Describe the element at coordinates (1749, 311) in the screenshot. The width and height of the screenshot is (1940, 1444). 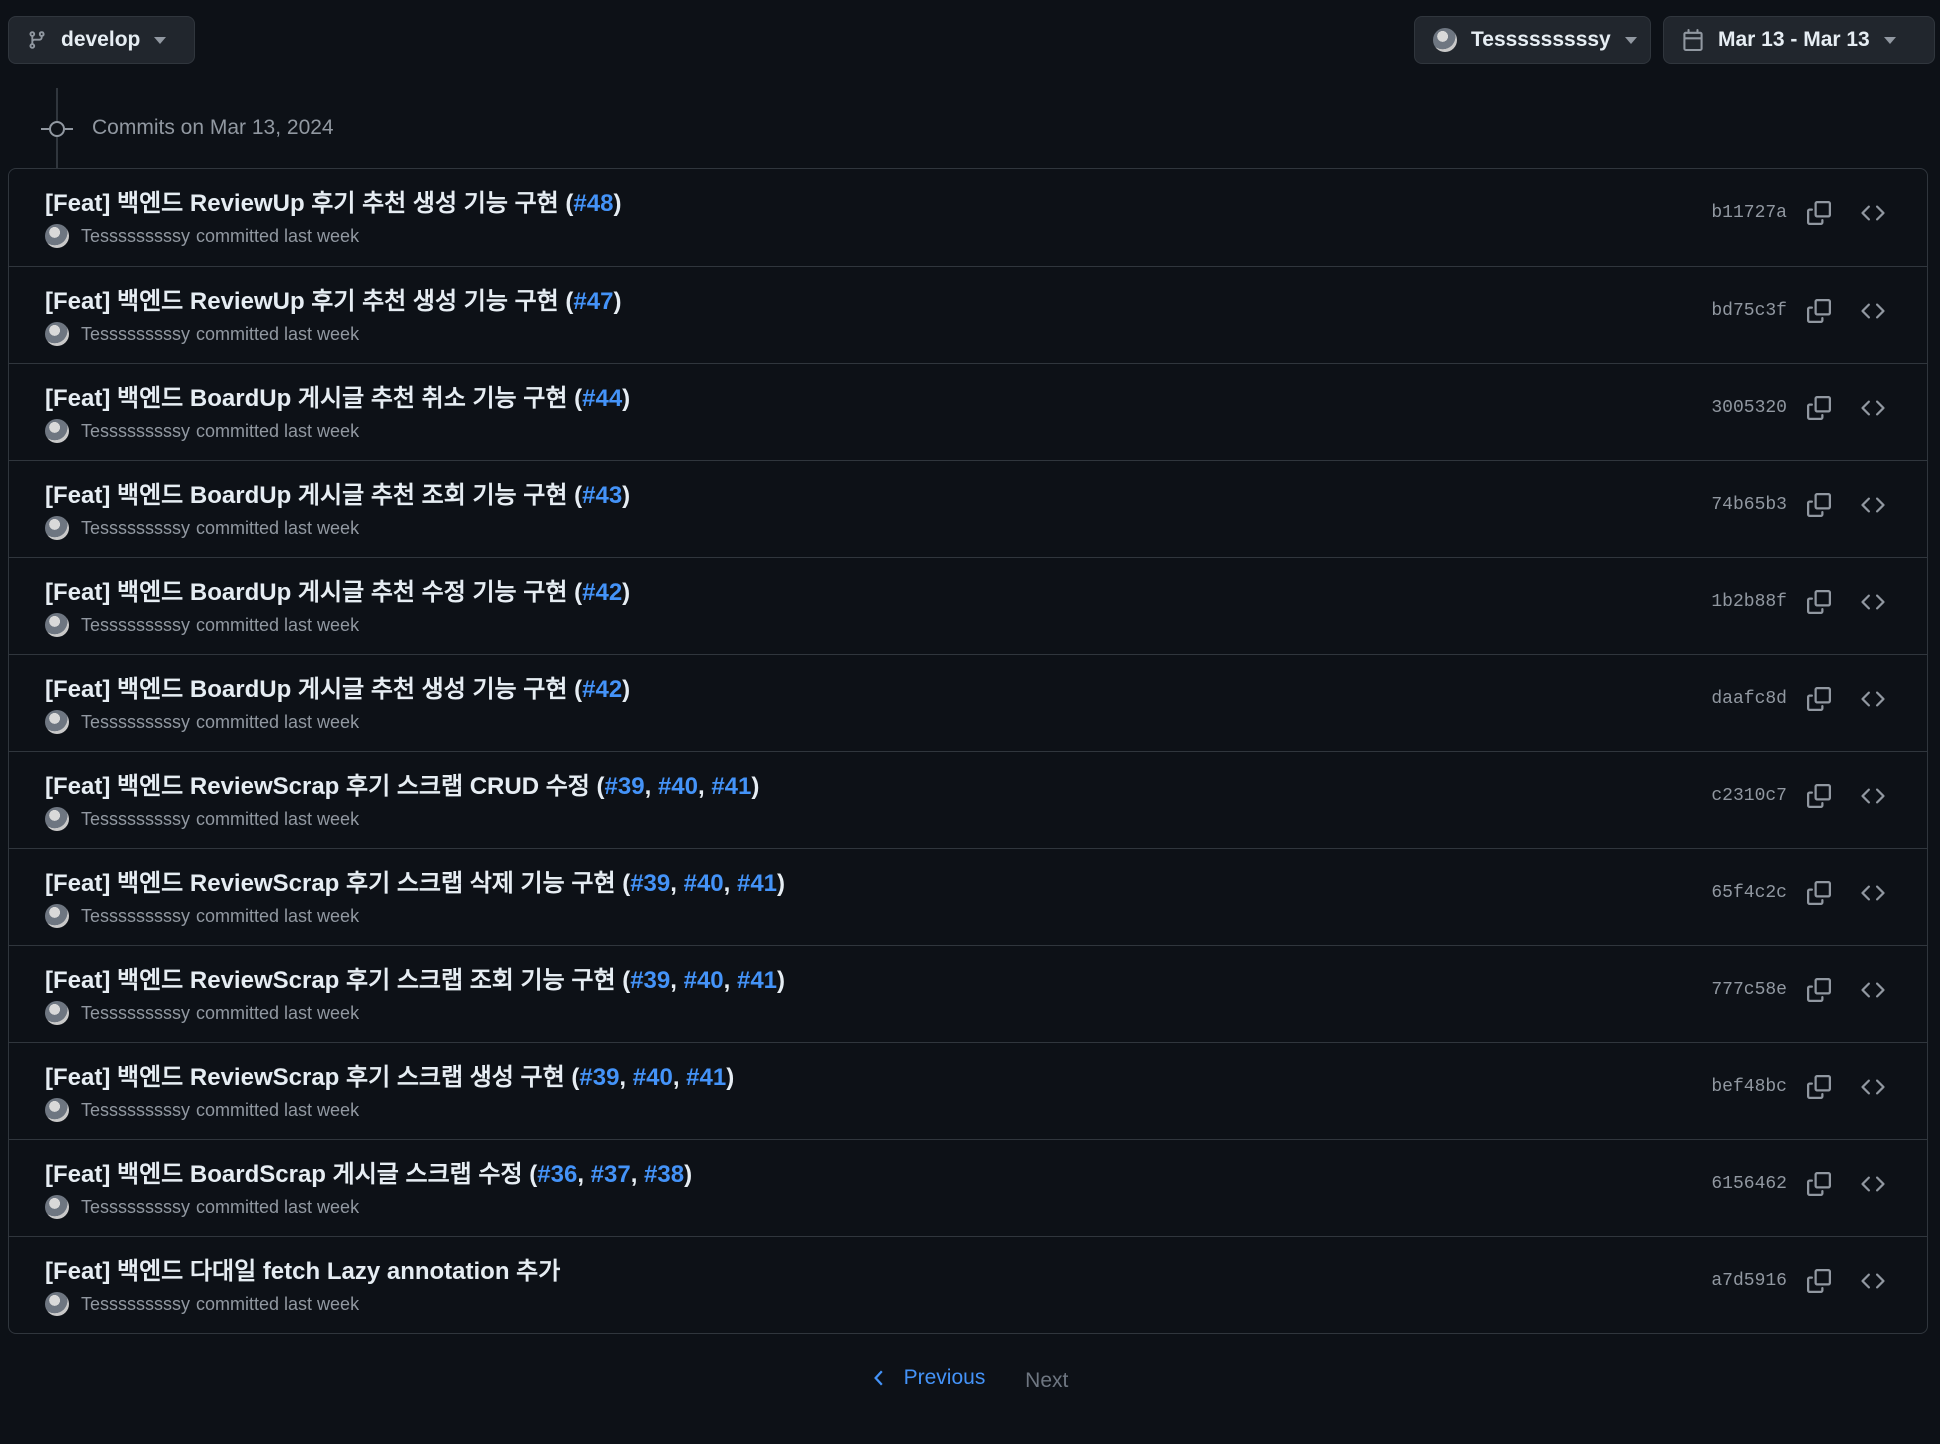
I see `commit-sha: bd75c3f` at that location.